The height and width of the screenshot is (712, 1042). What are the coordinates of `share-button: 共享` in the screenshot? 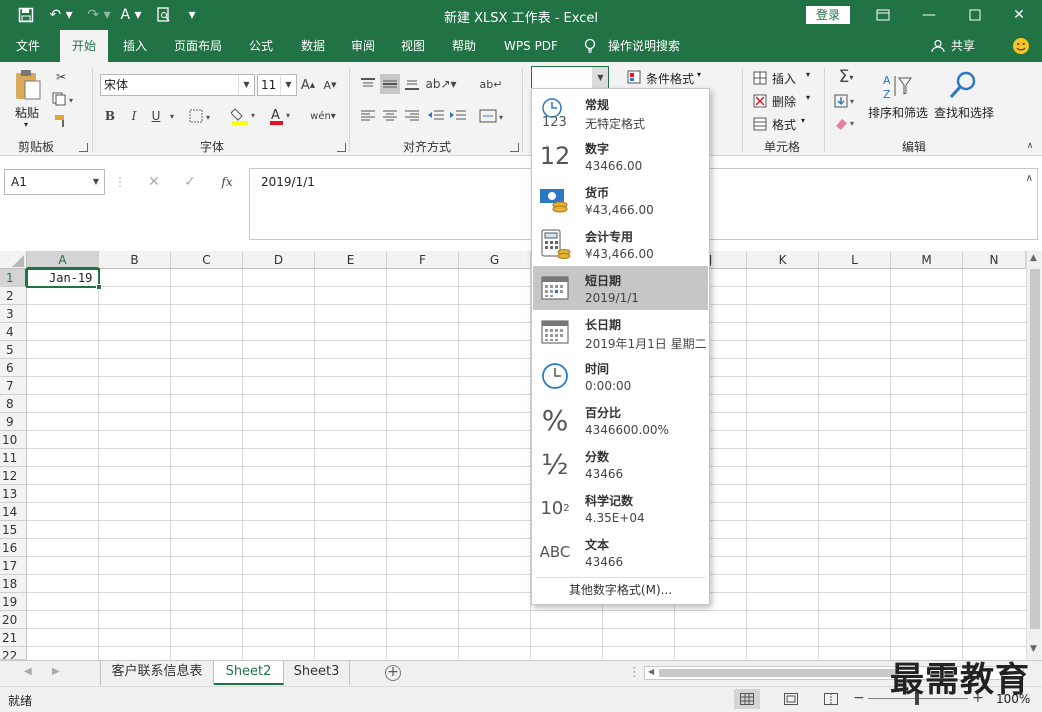 It's located at (963, 46).